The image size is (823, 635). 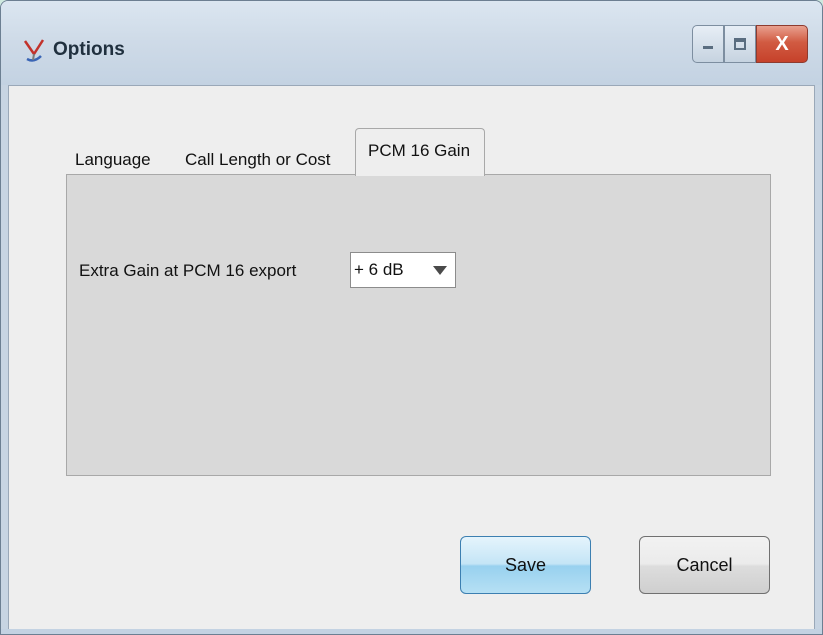 I want to click on maximize-icon, so click(x=740, y=44).